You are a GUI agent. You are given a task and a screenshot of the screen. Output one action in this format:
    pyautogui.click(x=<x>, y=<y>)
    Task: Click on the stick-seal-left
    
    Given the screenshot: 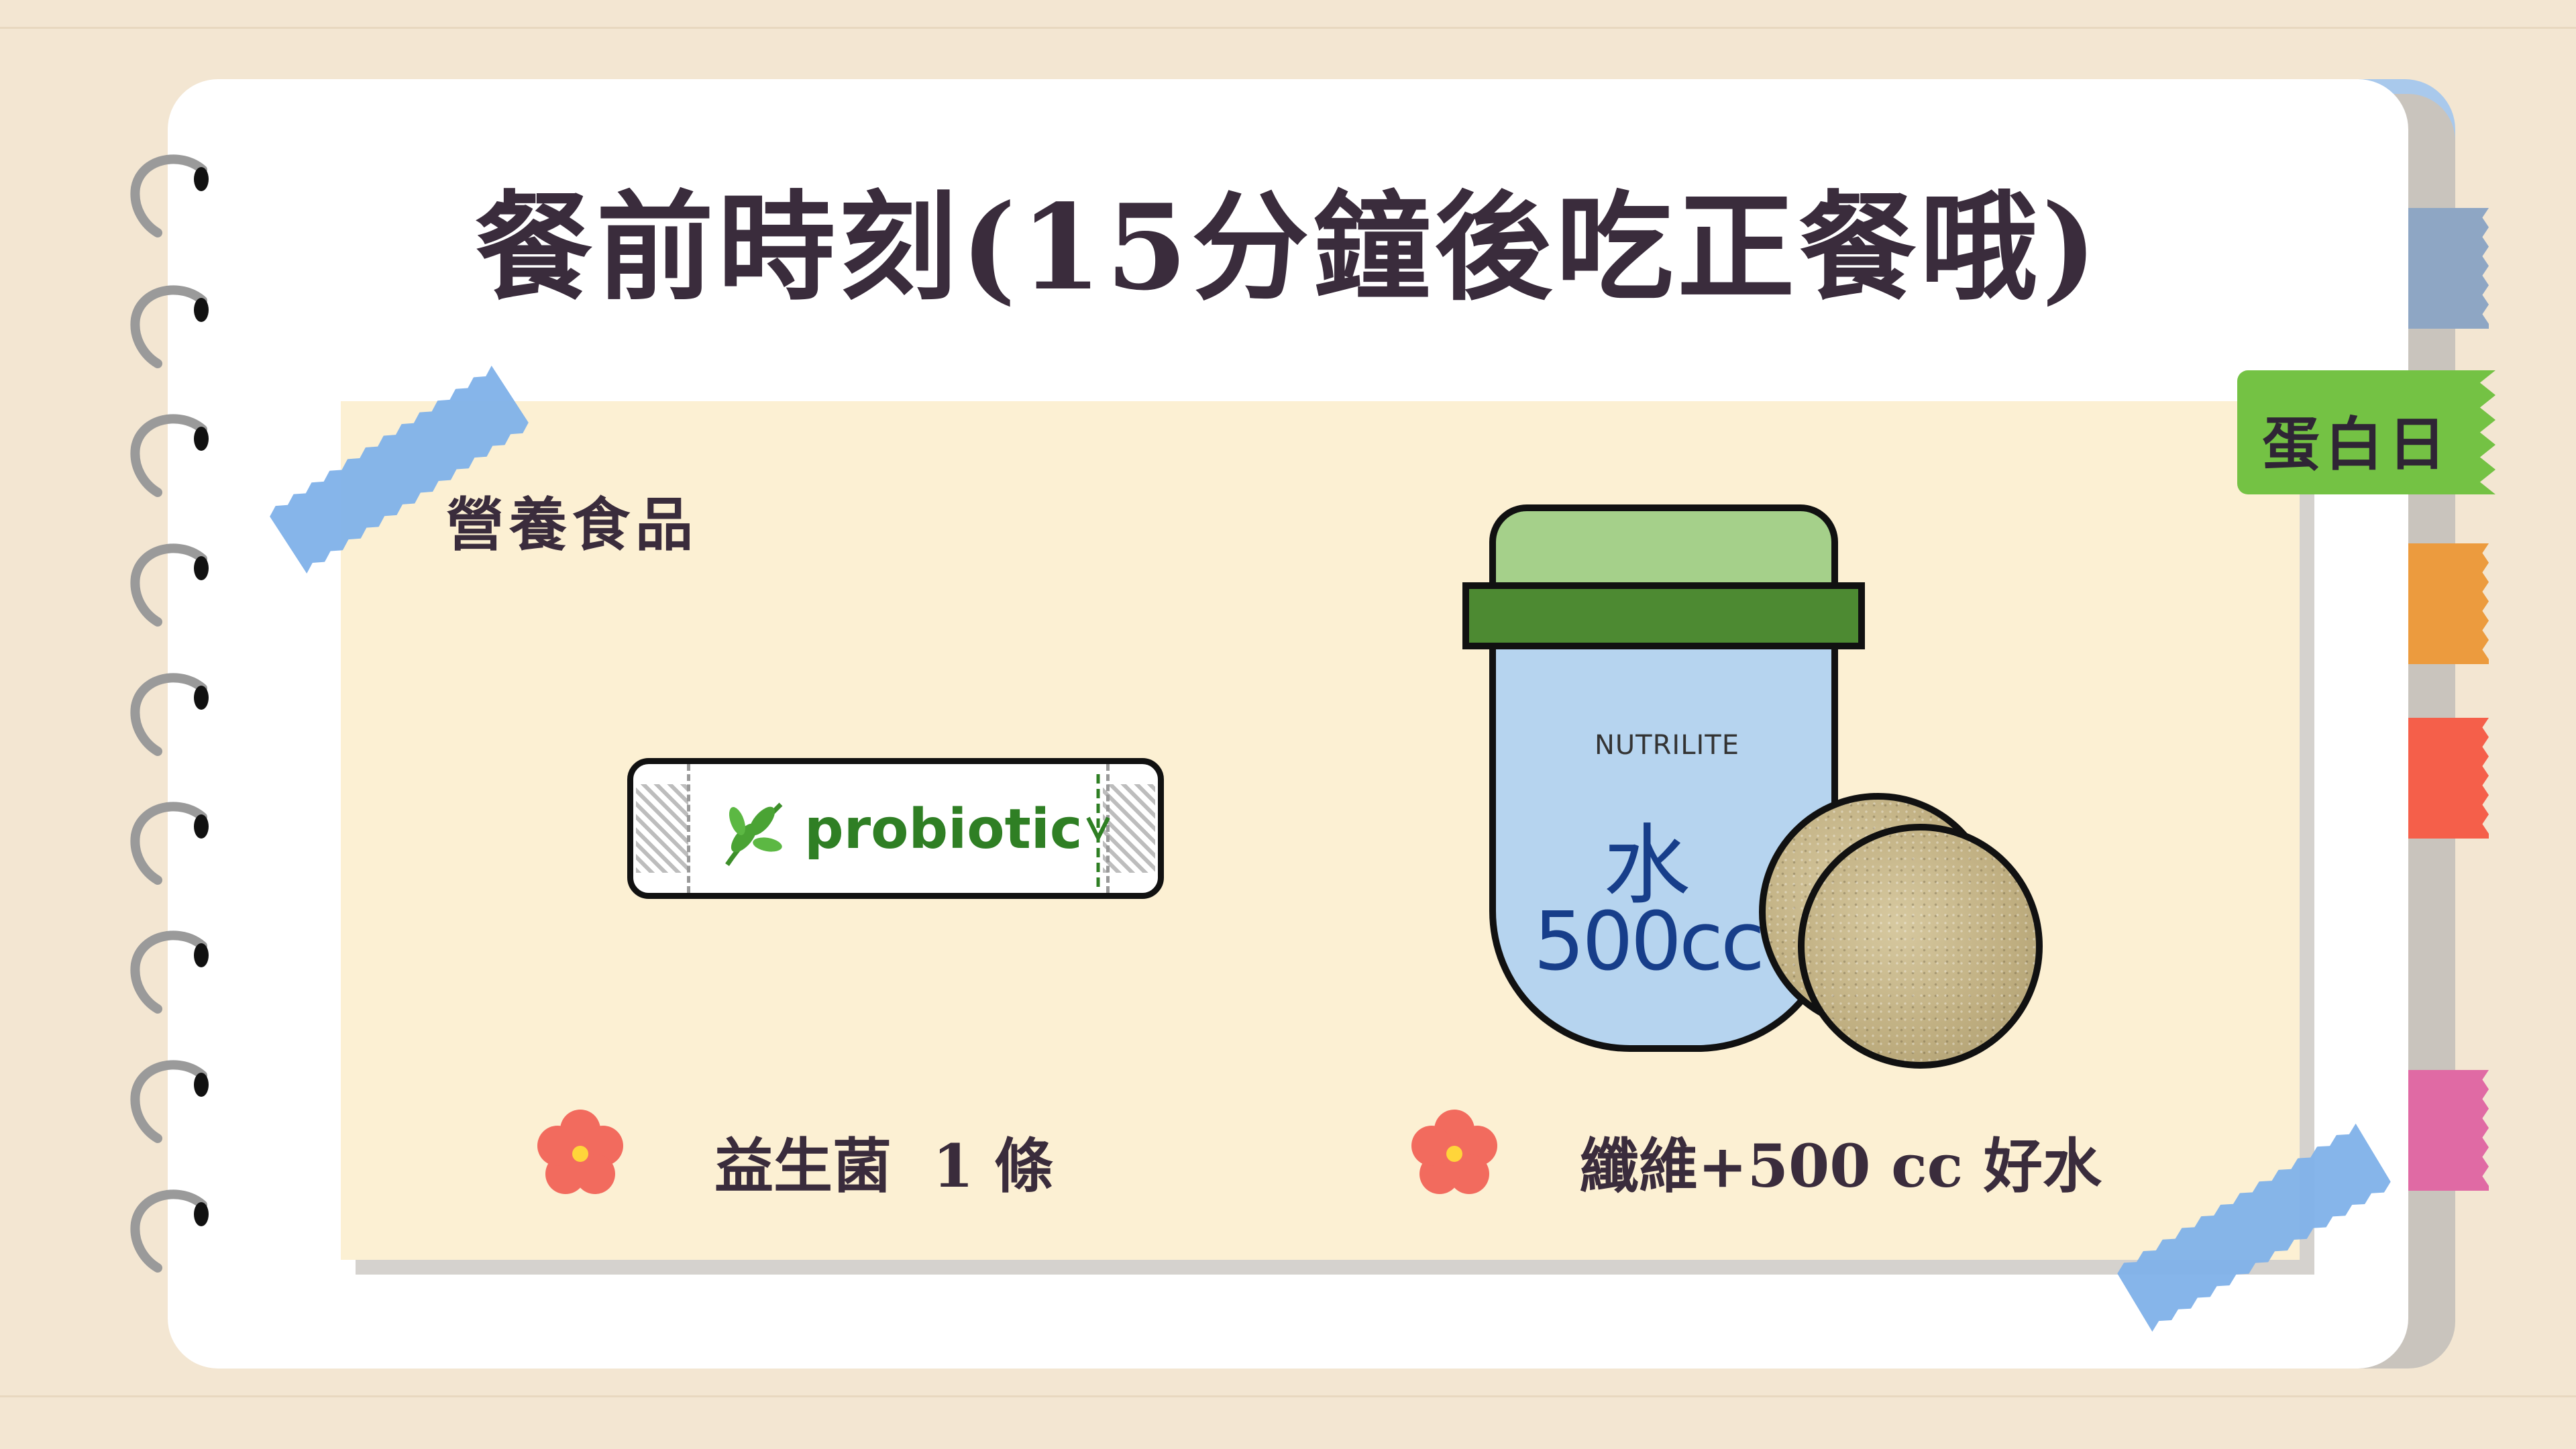 What is the action you would take?
    pyautogui.click(x=662, y=828)
    